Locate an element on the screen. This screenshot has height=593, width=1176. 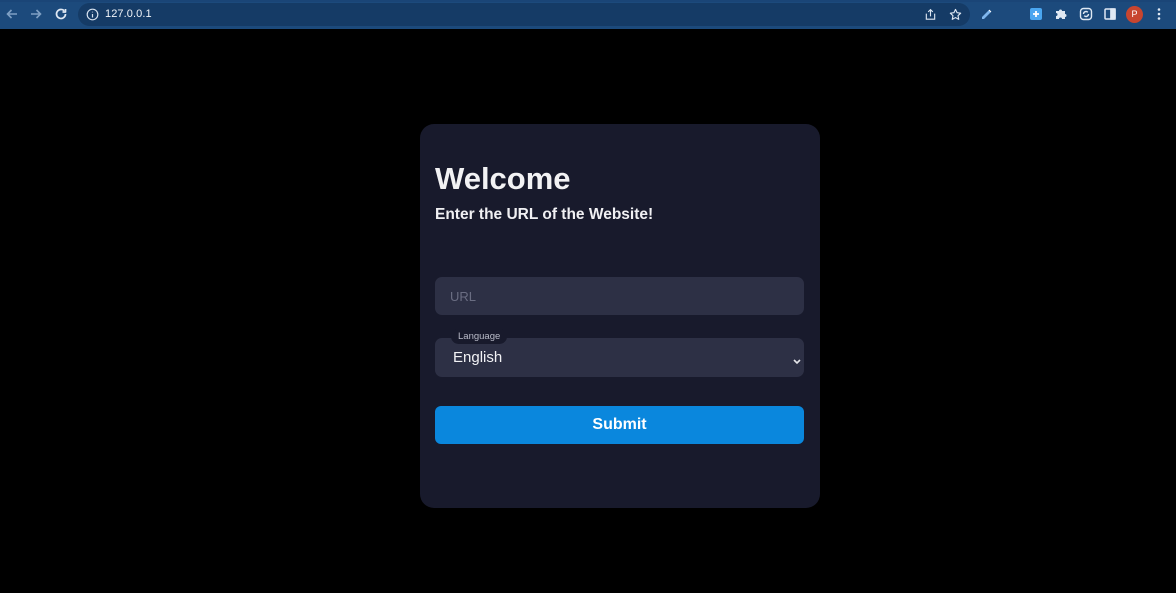
sync-icon is located at coordinates (1086, 14).